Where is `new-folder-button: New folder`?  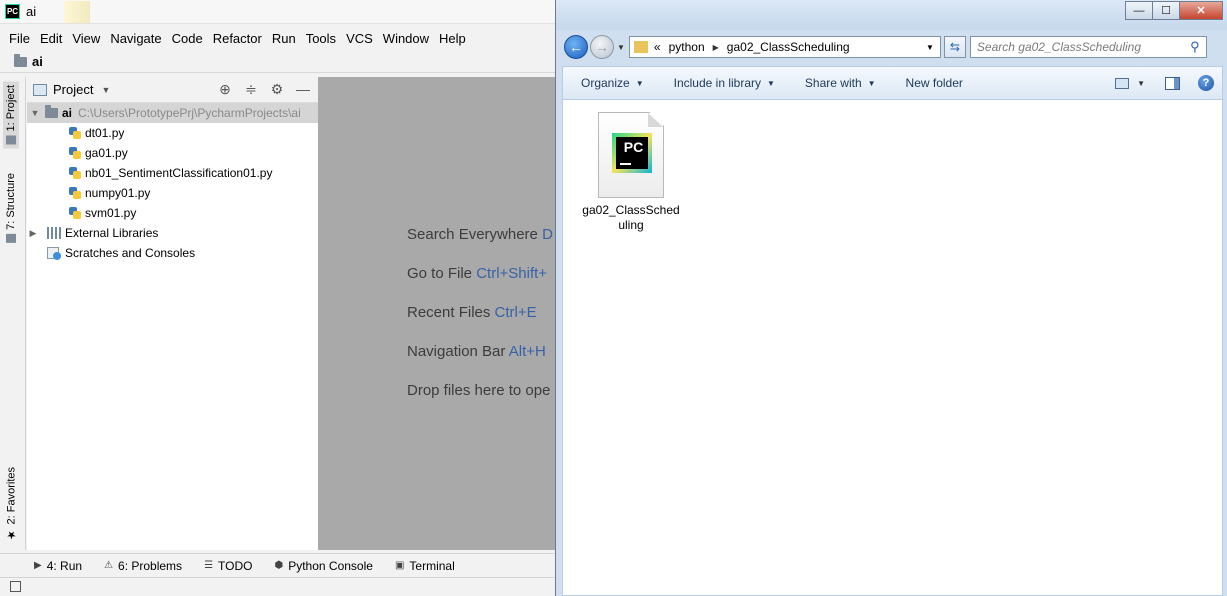
new-folder-button: New folder is located at coordinates (934, 83).